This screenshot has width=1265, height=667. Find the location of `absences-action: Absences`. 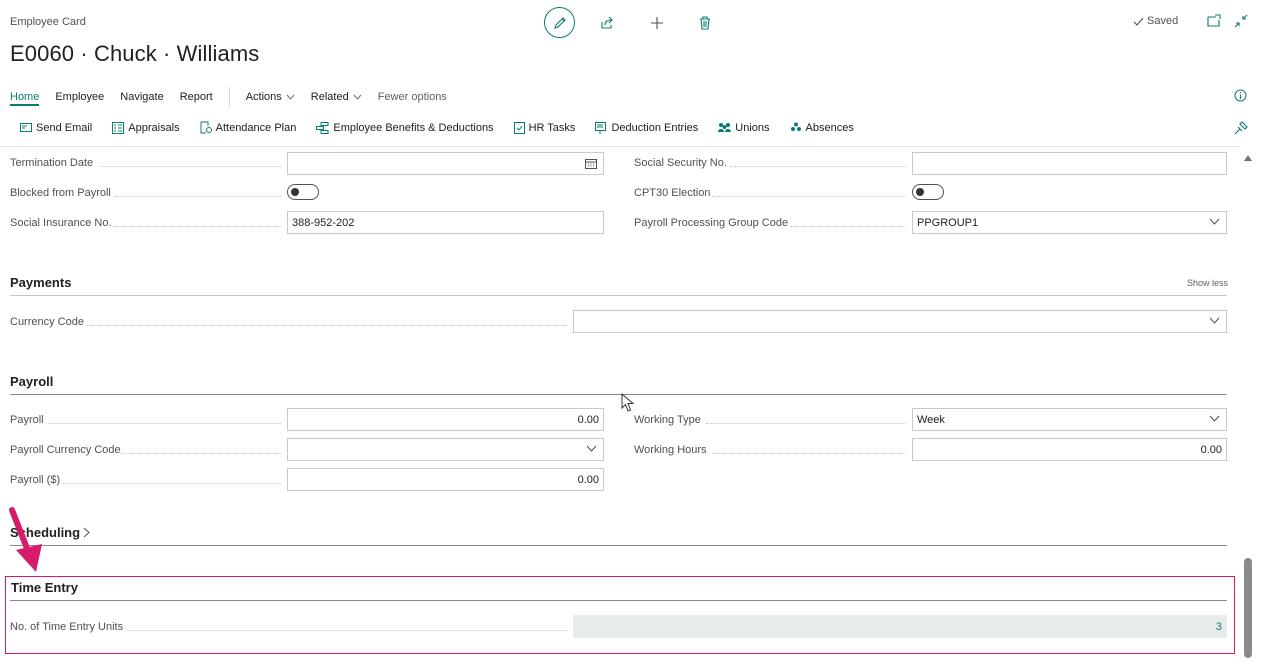

absences-action: Absences is located at coordinates (822, 128).